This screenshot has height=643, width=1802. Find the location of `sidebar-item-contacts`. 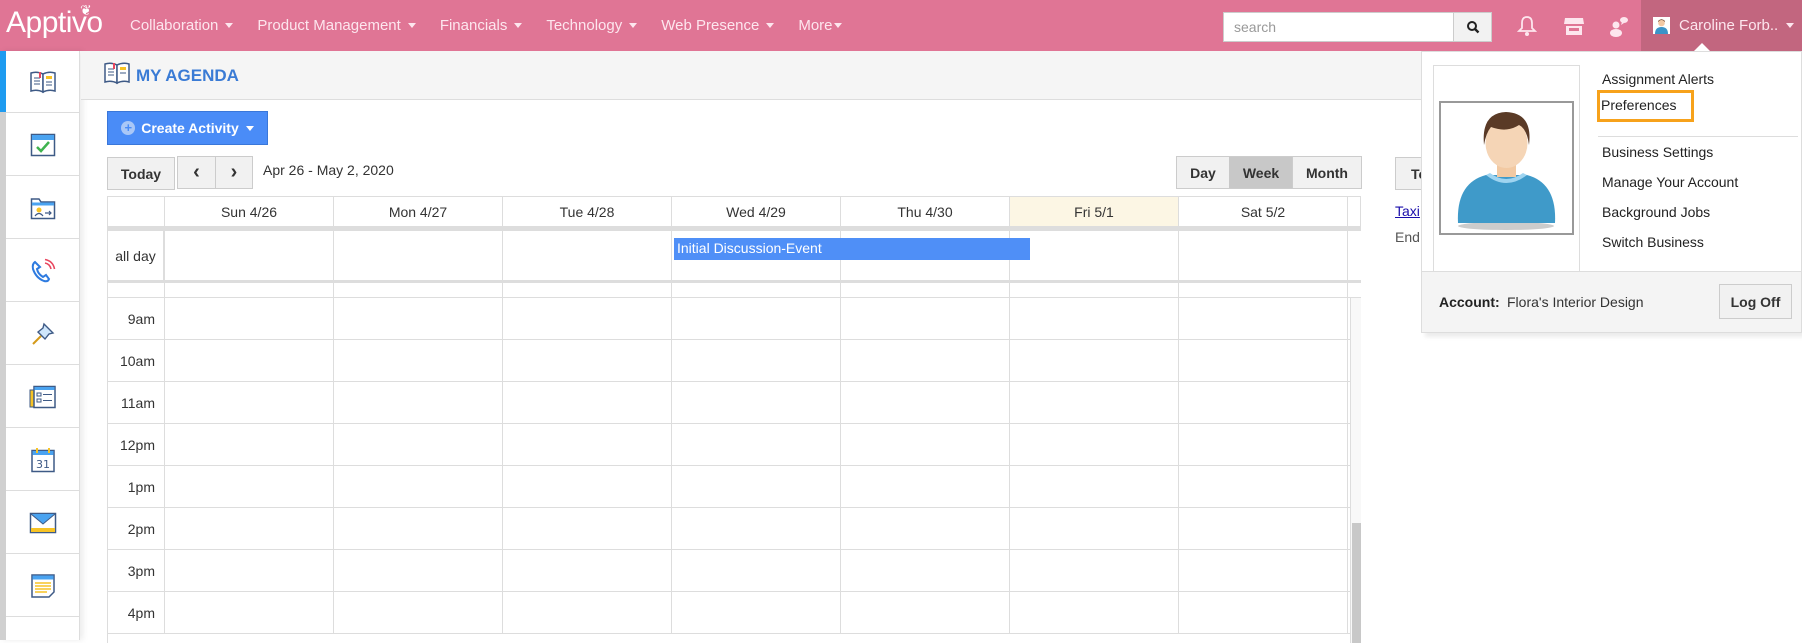

sidebar-item-contacts is located at coordinates (42, 208).